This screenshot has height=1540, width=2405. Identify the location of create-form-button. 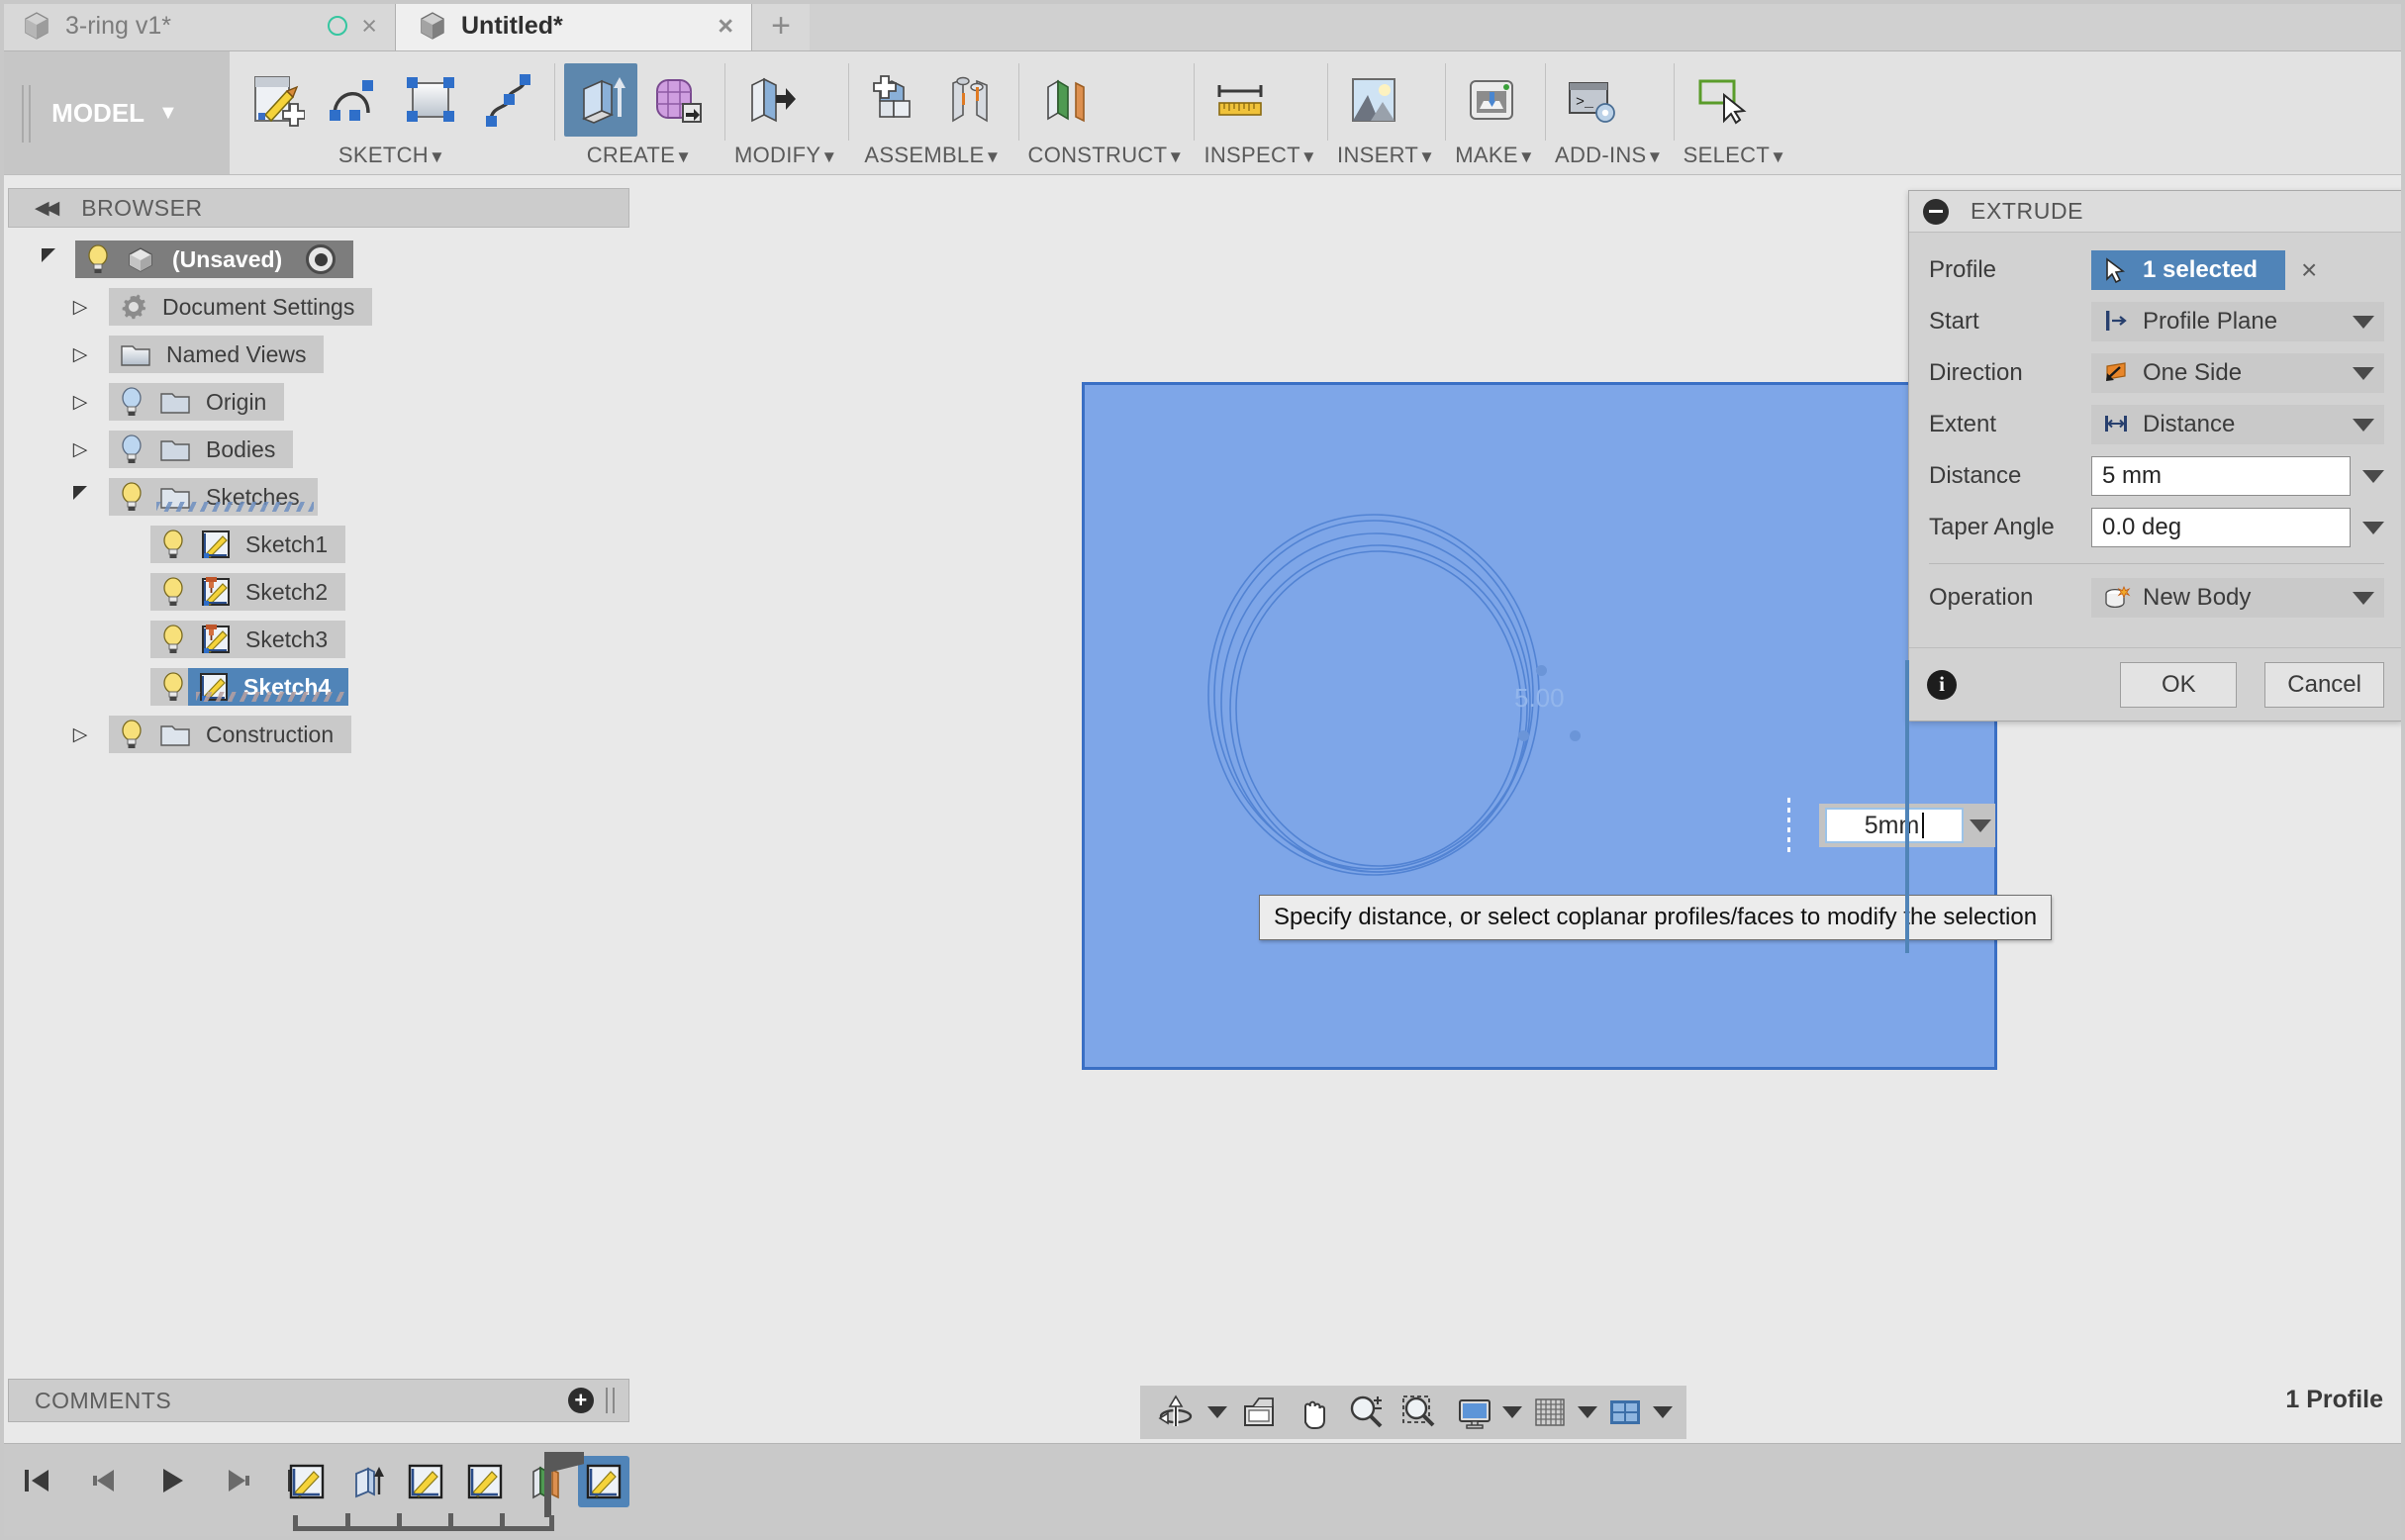
(678, 100).